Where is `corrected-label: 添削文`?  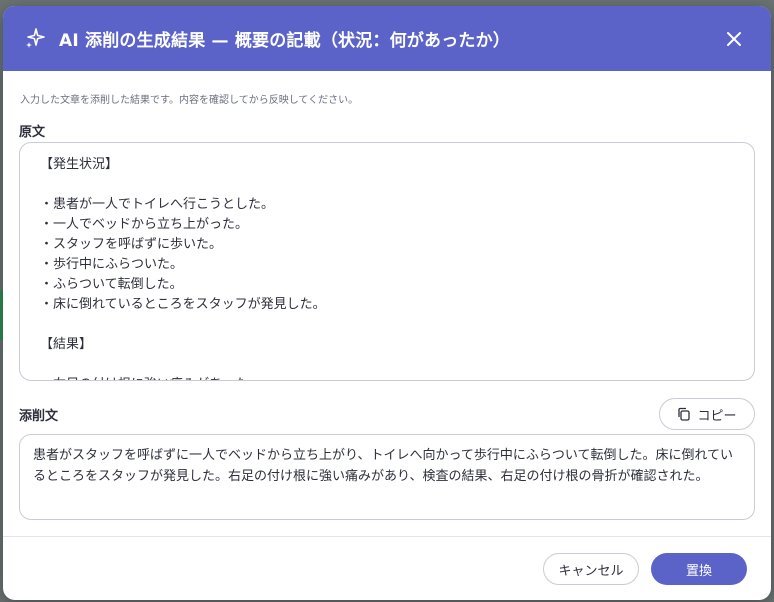 corrected-label: 添削文 is located at coordinates (39, 416).